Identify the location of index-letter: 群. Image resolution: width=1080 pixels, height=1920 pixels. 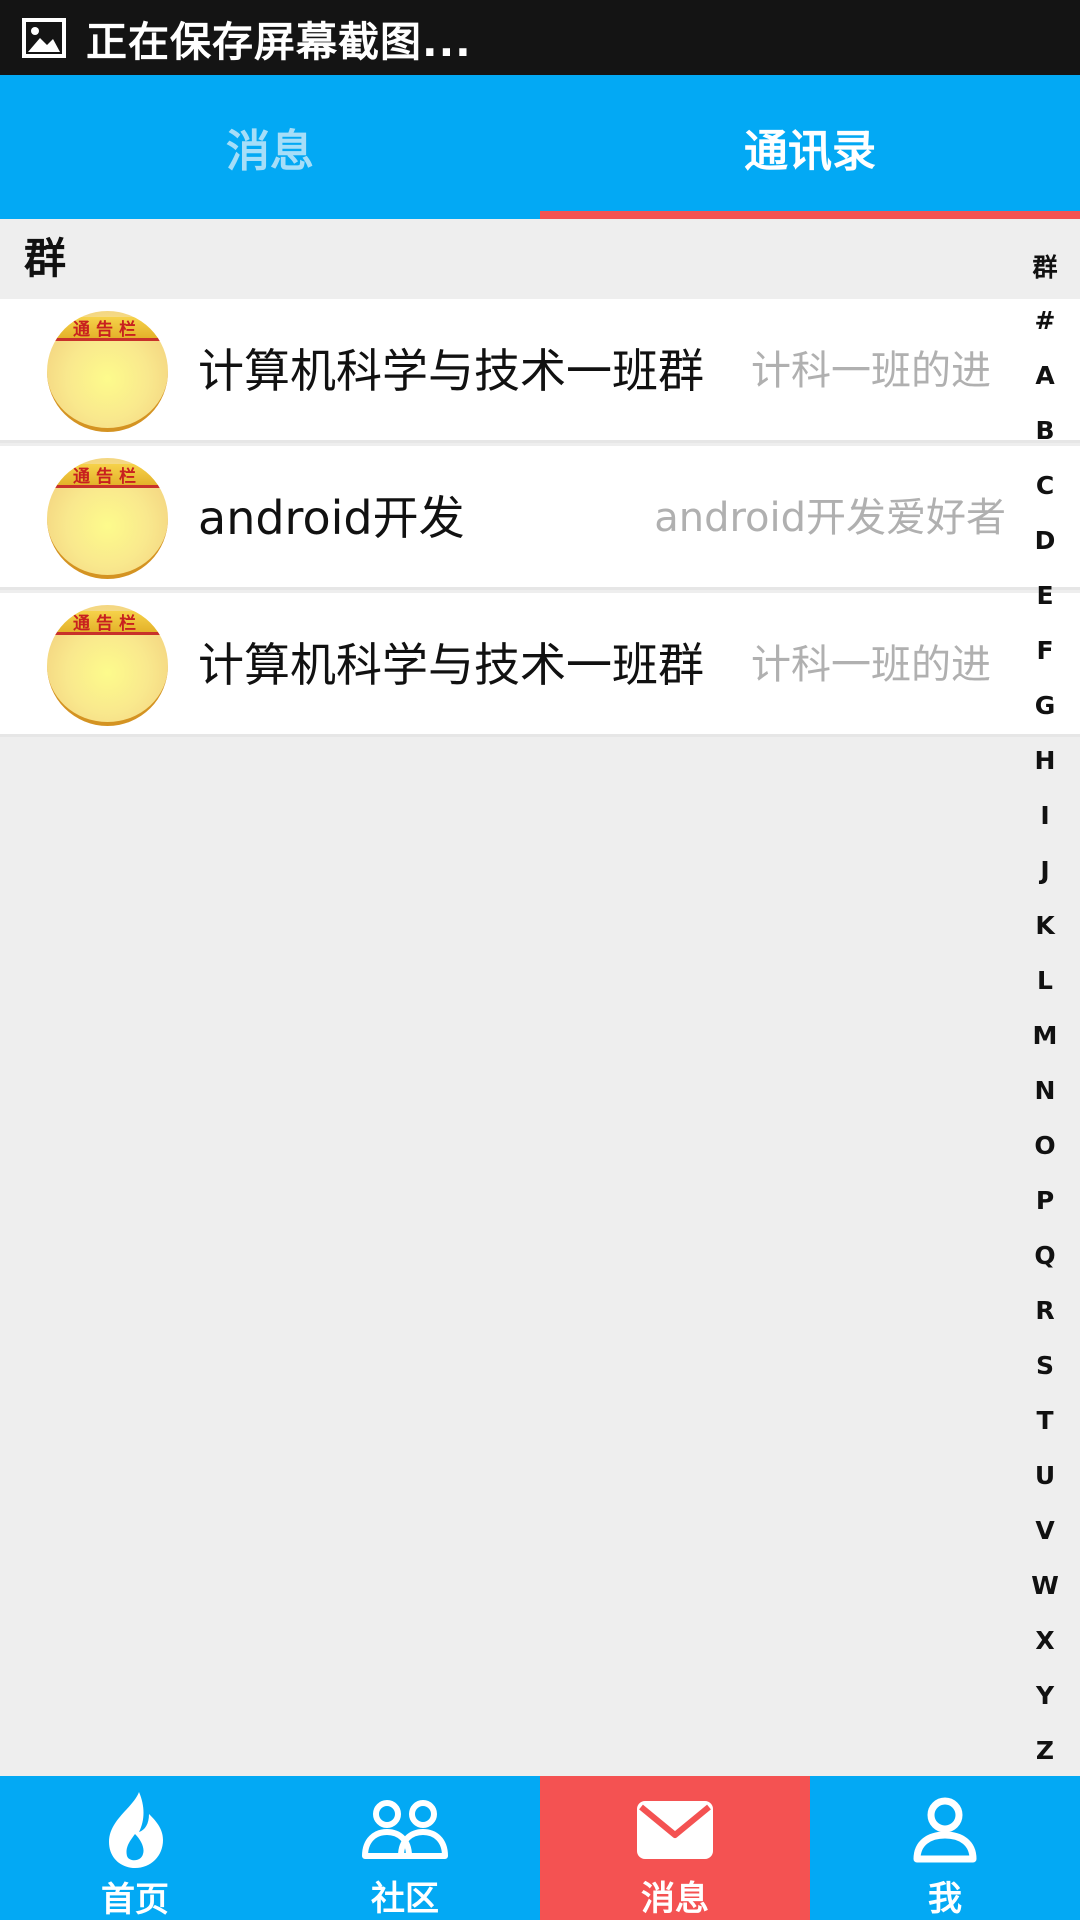
(1045, 265).